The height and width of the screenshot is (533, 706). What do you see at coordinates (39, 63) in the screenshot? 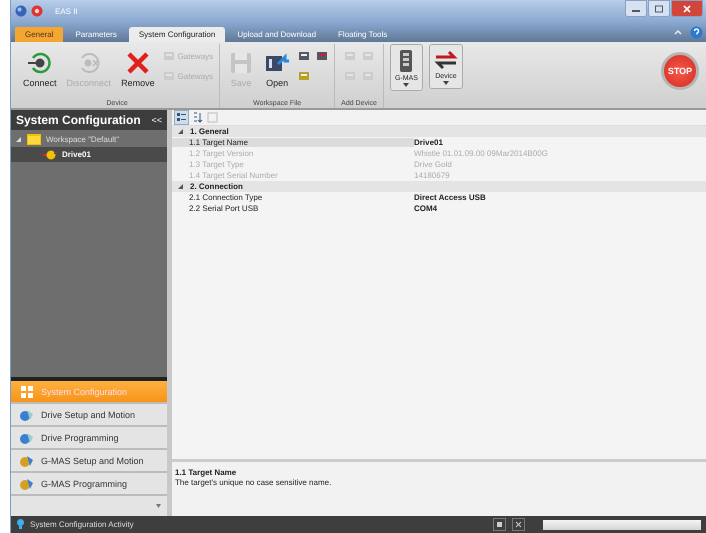
I see `plug-icon` at bounding box center [39, 63].